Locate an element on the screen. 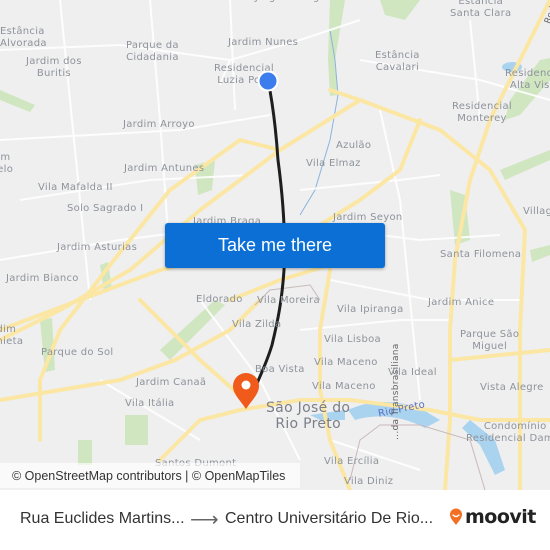 Image resolution: width=550 pixels, height=550 pixels. map-label: Vila Ipiranga is located at coordinates (370, 309).